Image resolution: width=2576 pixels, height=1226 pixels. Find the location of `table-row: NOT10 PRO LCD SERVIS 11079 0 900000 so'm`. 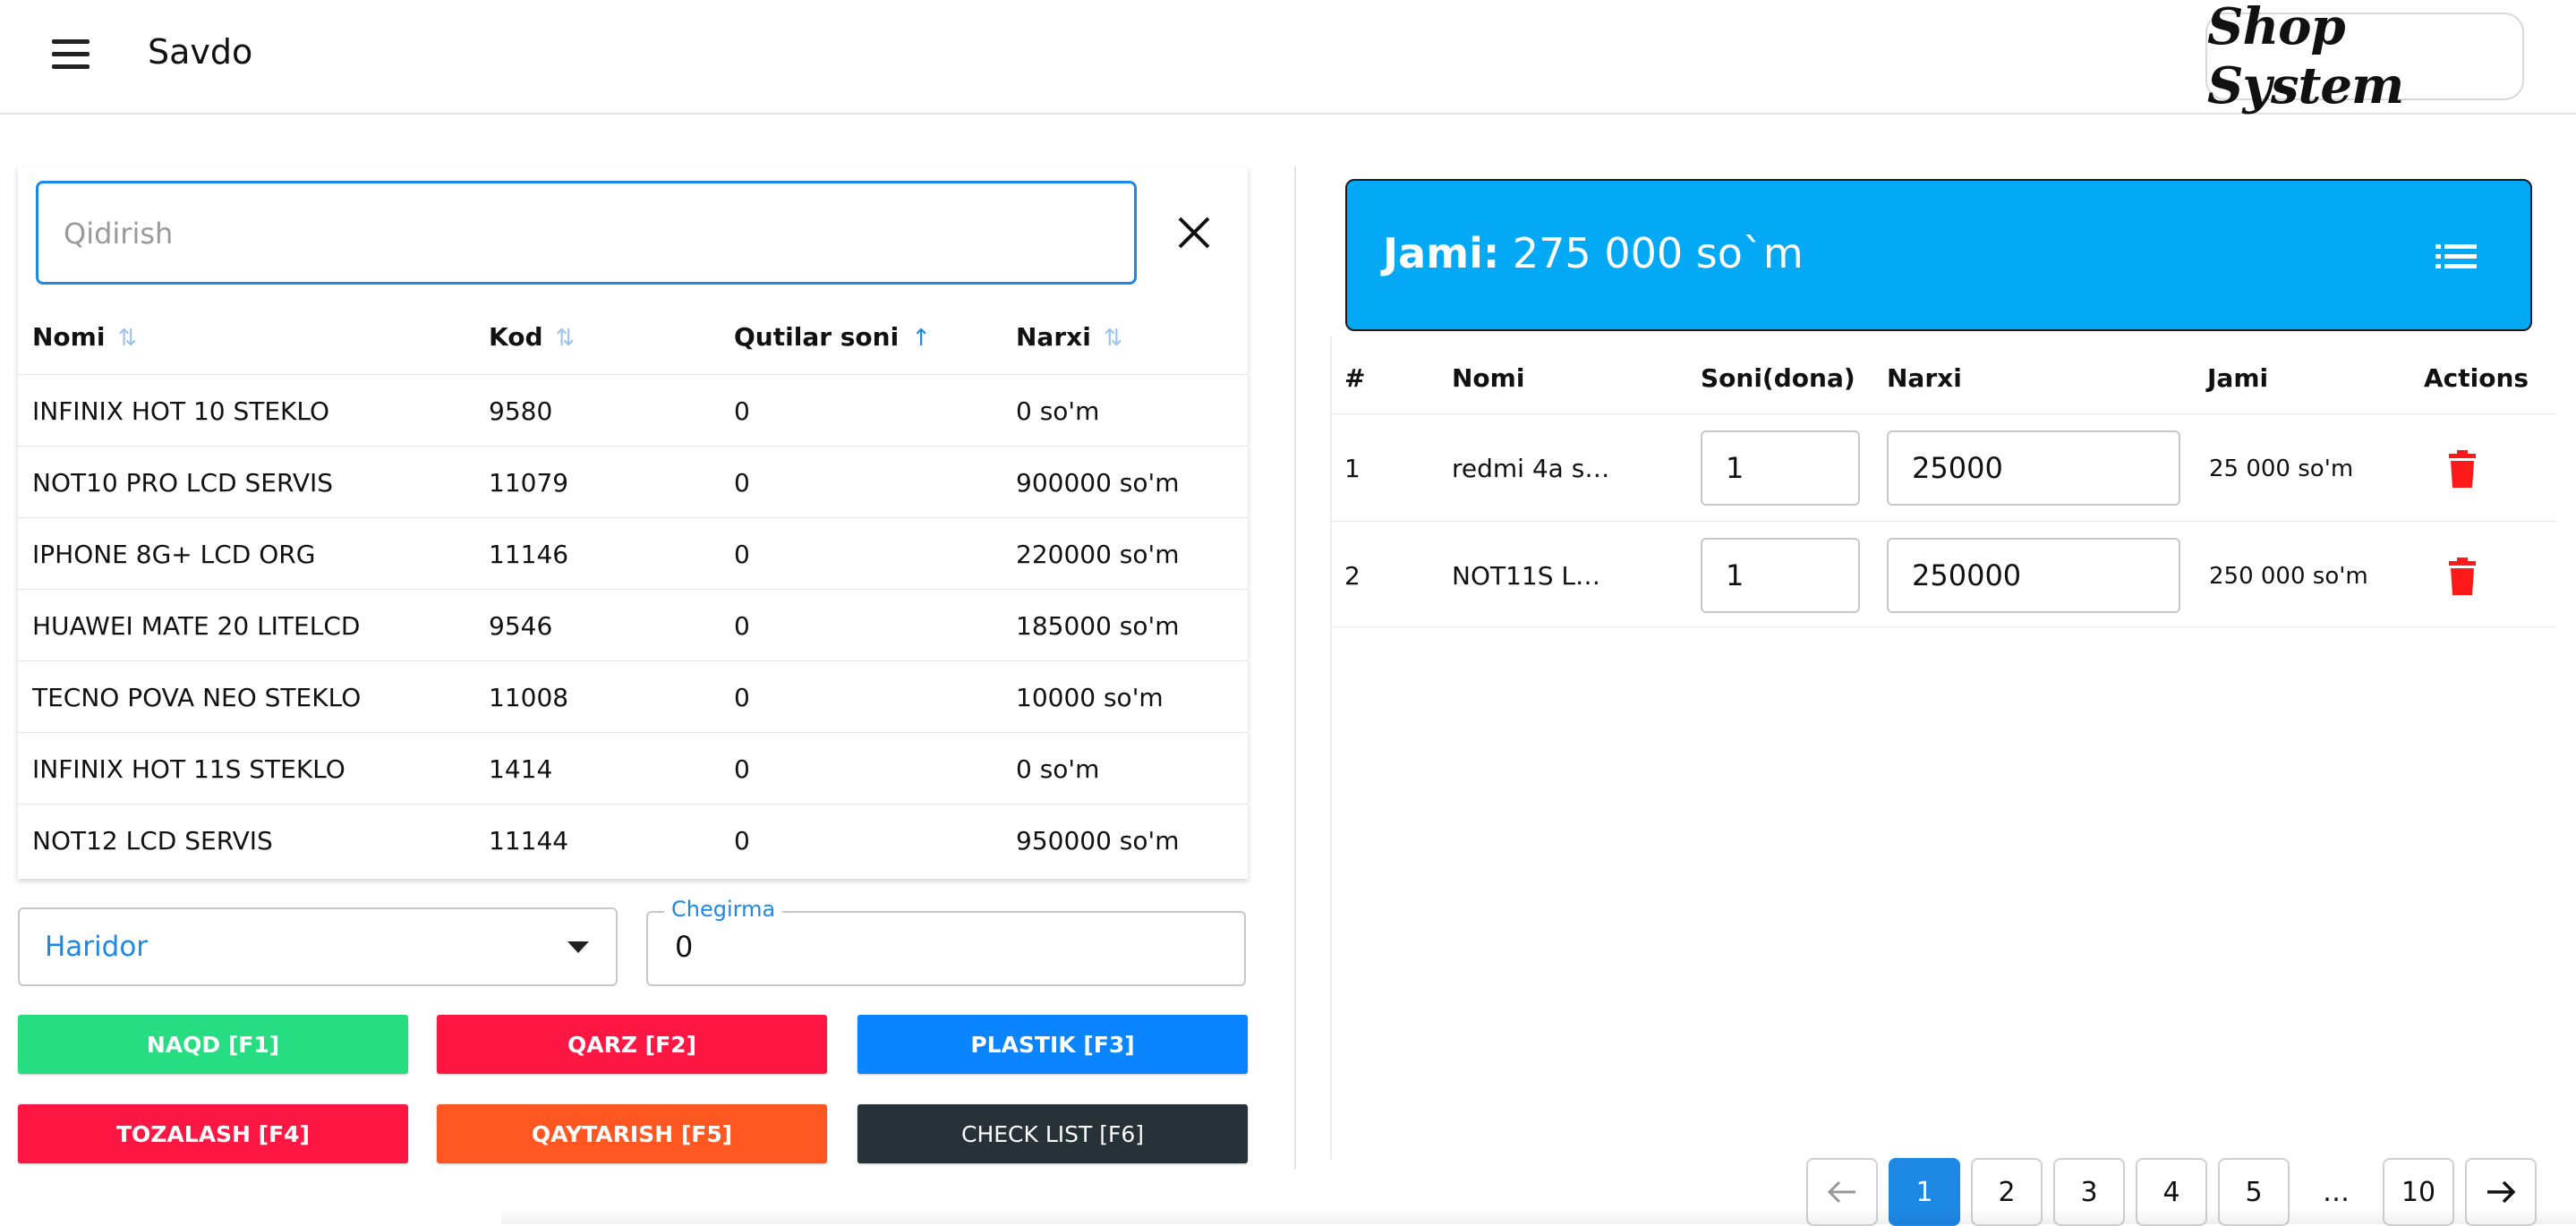

table-row: NOT10 PRO LCD SERVIS 11079 0 900000 so'm is located at coordinates (633, 482).